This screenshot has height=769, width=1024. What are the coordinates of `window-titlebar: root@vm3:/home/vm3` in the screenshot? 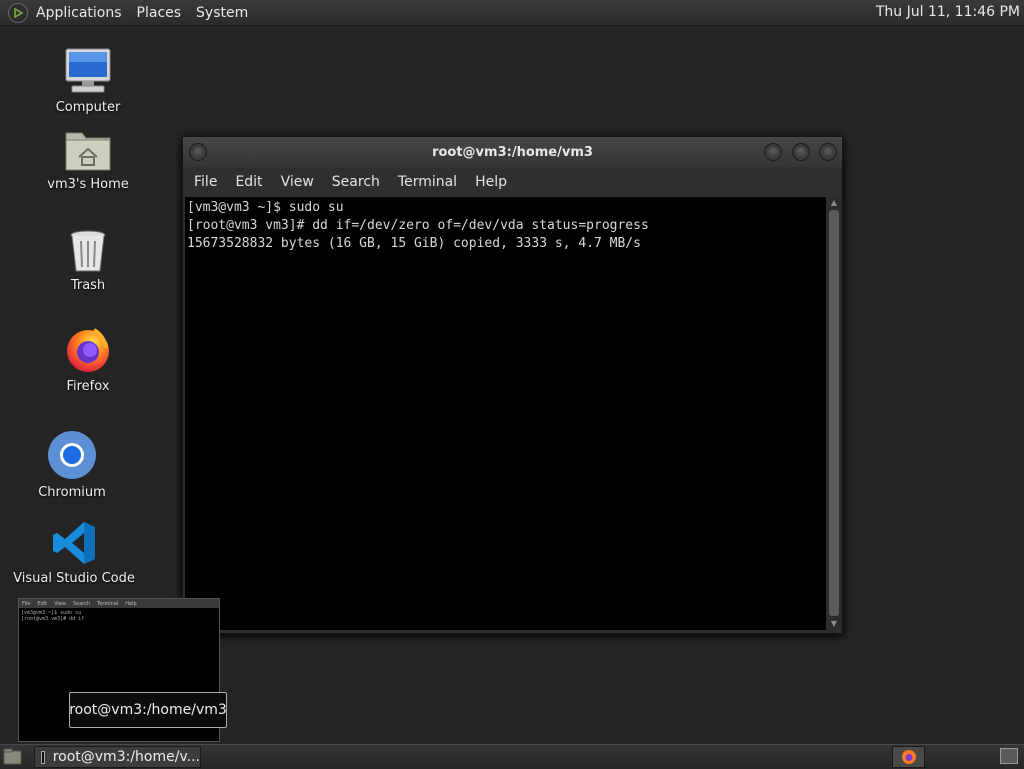 It's located at (512, 152).